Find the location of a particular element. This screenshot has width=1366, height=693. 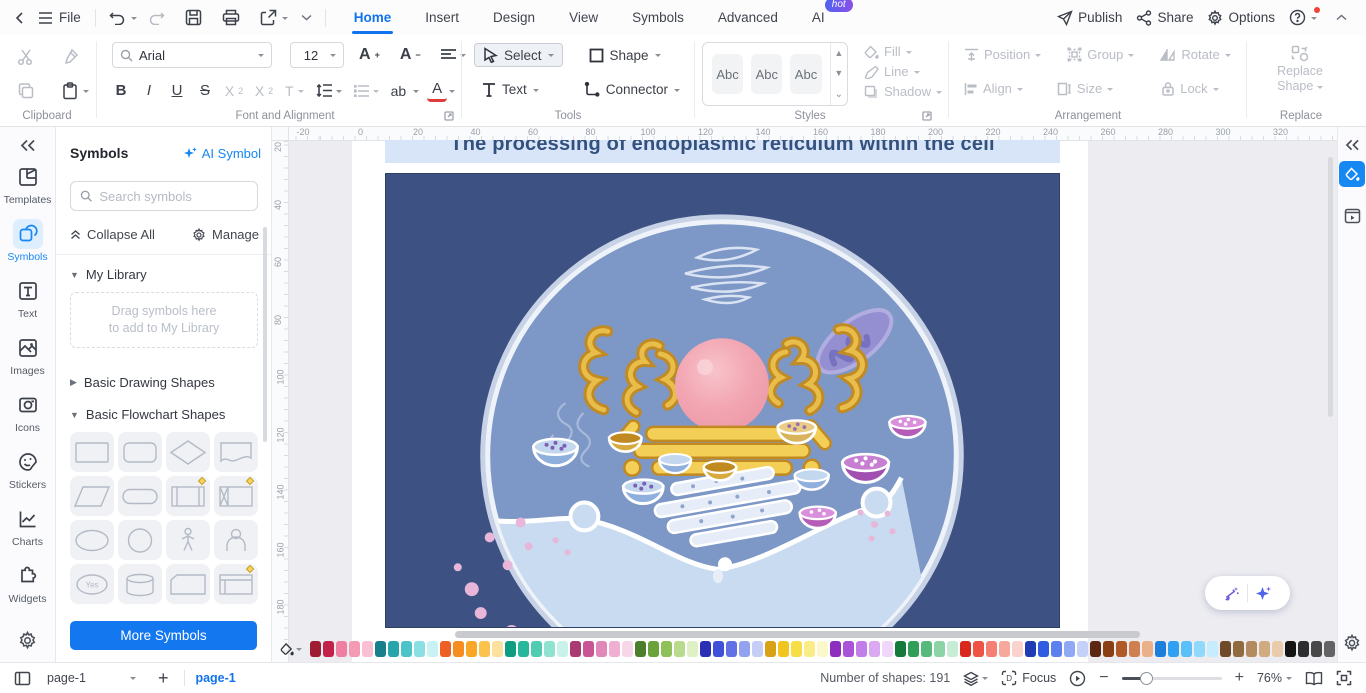

tab-design: Design is located at coordinates (514, 17).